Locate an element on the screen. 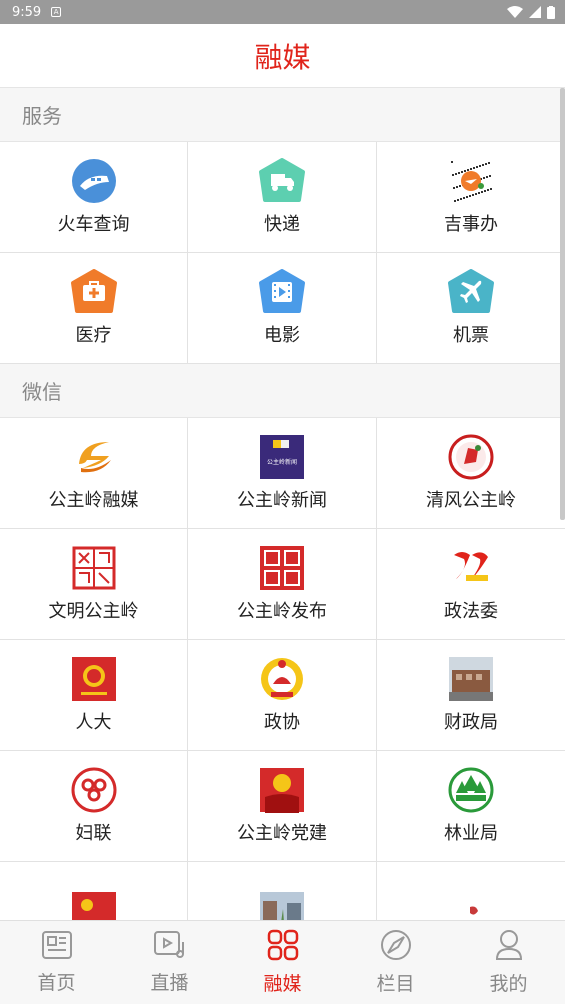 This screenshot has height=1004, width=565. section-title-services: 服务 is located at coordinates (282, 115).